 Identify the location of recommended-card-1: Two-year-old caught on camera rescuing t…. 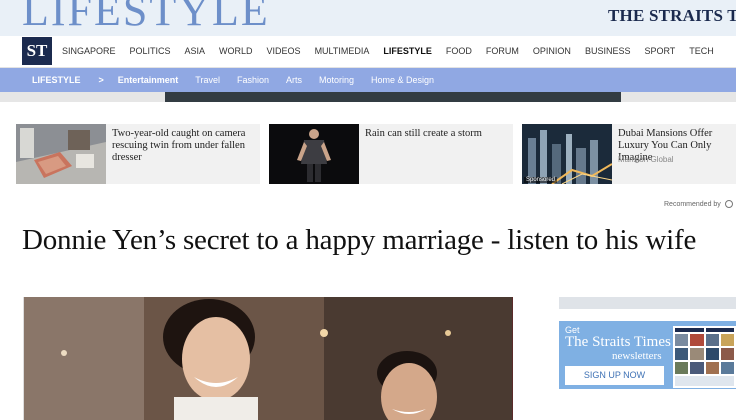
(138, 154).